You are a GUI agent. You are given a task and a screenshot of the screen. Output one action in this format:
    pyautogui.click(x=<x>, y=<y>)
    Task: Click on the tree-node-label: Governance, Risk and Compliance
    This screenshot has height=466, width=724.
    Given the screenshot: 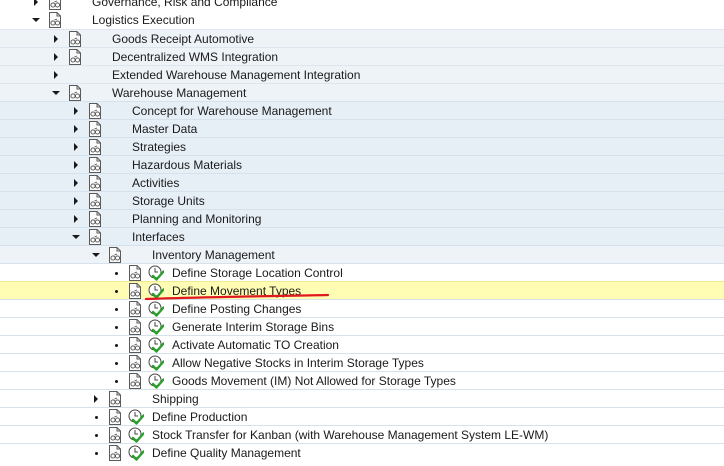 What is the action you would take?
    pyautogui.click(x=184, y=5)
    